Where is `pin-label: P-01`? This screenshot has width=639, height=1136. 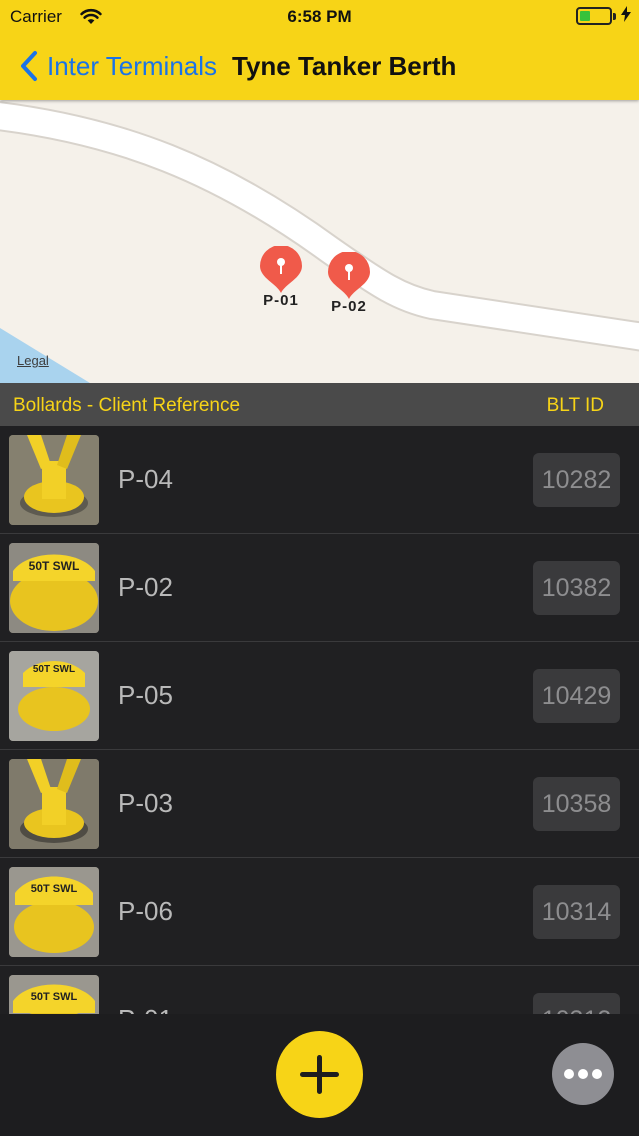
pin-label: P-01 is located at coordinates (281, 300).